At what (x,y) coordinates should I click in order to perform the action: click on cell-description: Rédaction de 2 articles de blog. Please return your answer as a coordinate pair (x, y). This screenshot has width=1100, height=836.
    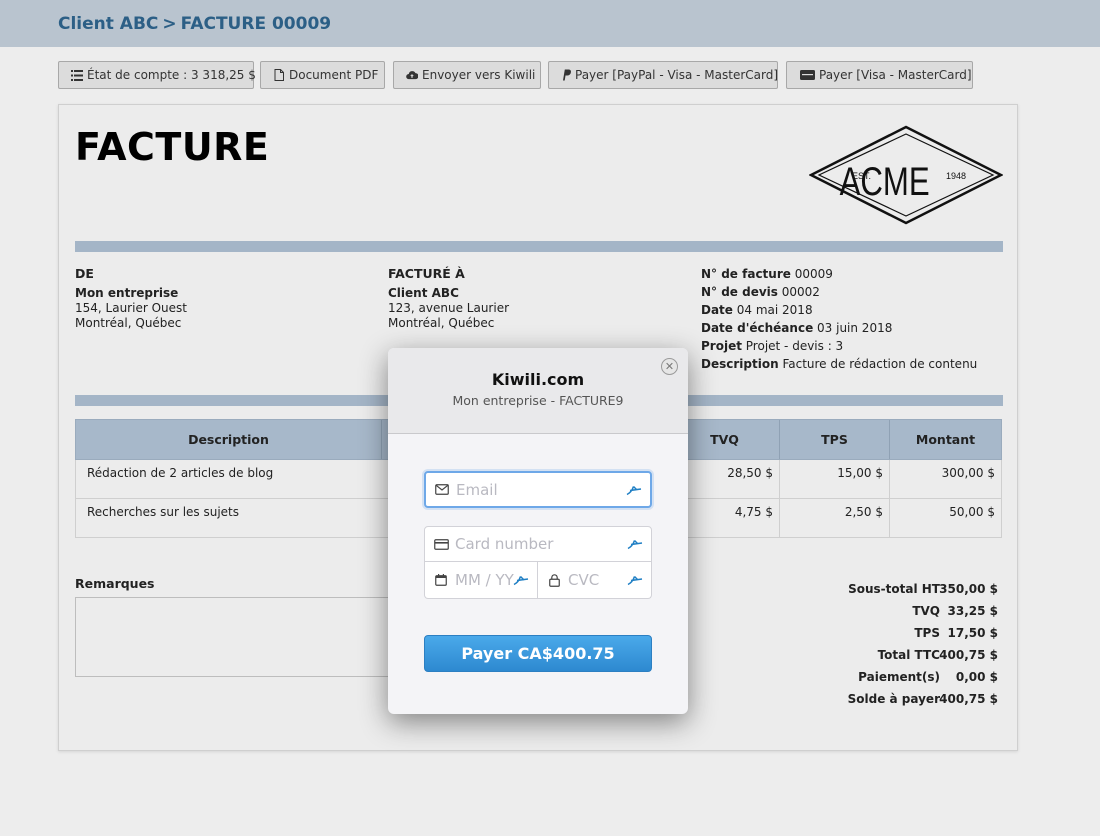
    Looking at the image, I should click on (180, 473).